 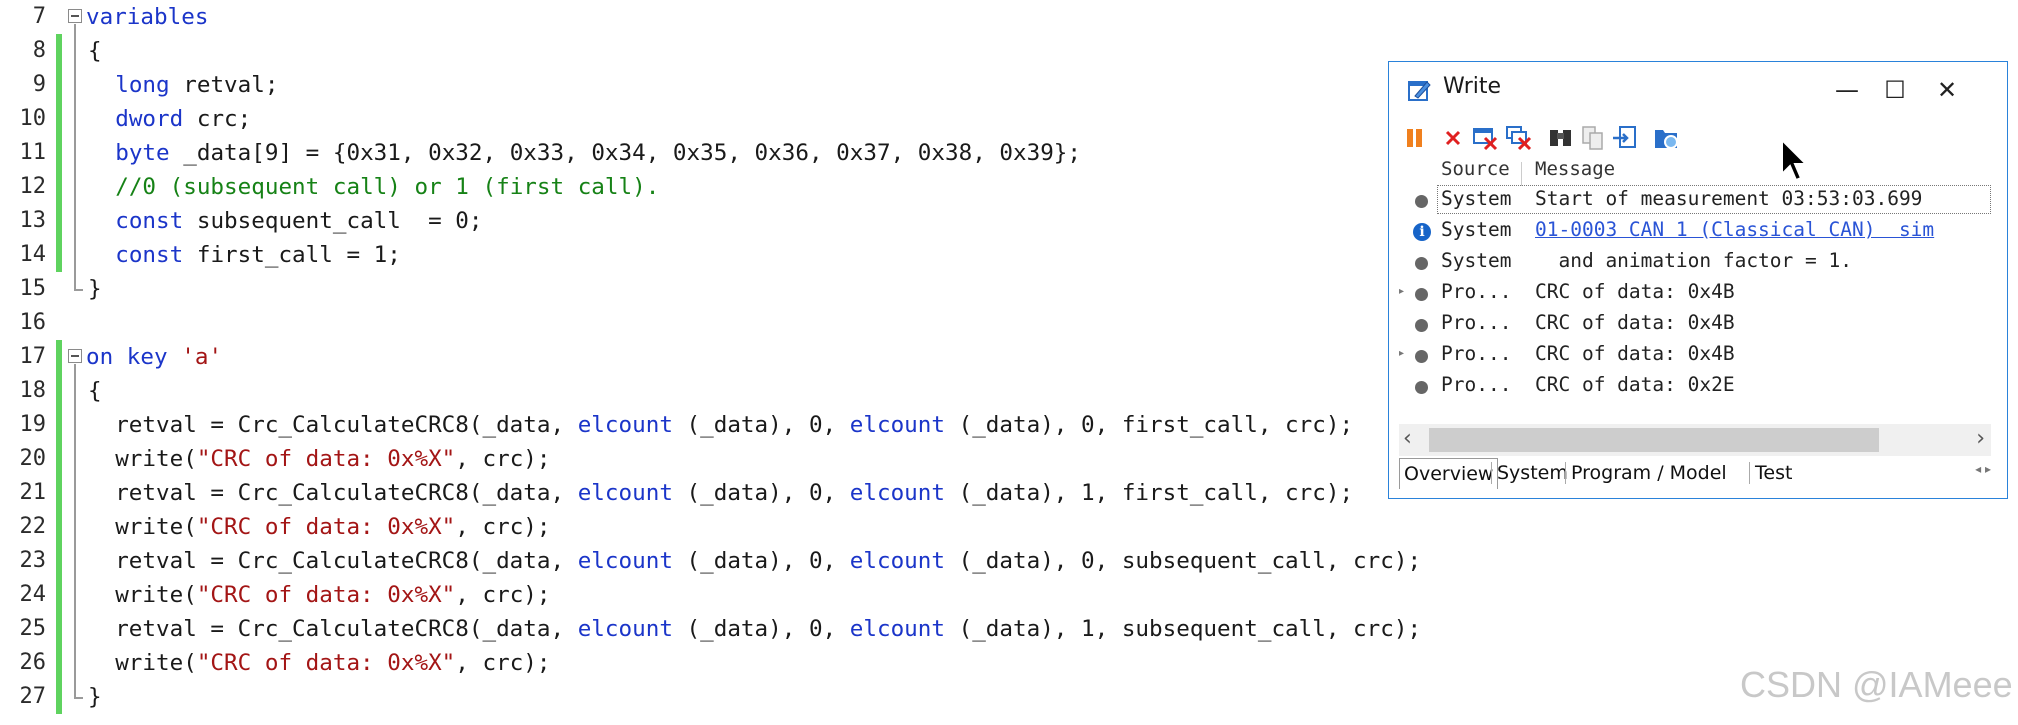 I want to click on tab-test: Test, so click(x=1773, y=473).